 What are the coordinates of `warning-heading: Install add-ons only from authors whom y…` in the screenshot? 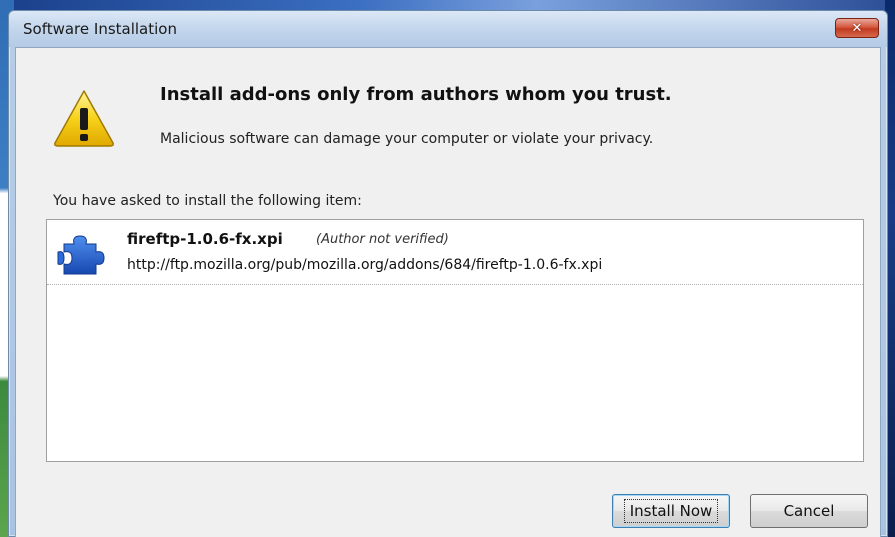 It's located at (416, 94).